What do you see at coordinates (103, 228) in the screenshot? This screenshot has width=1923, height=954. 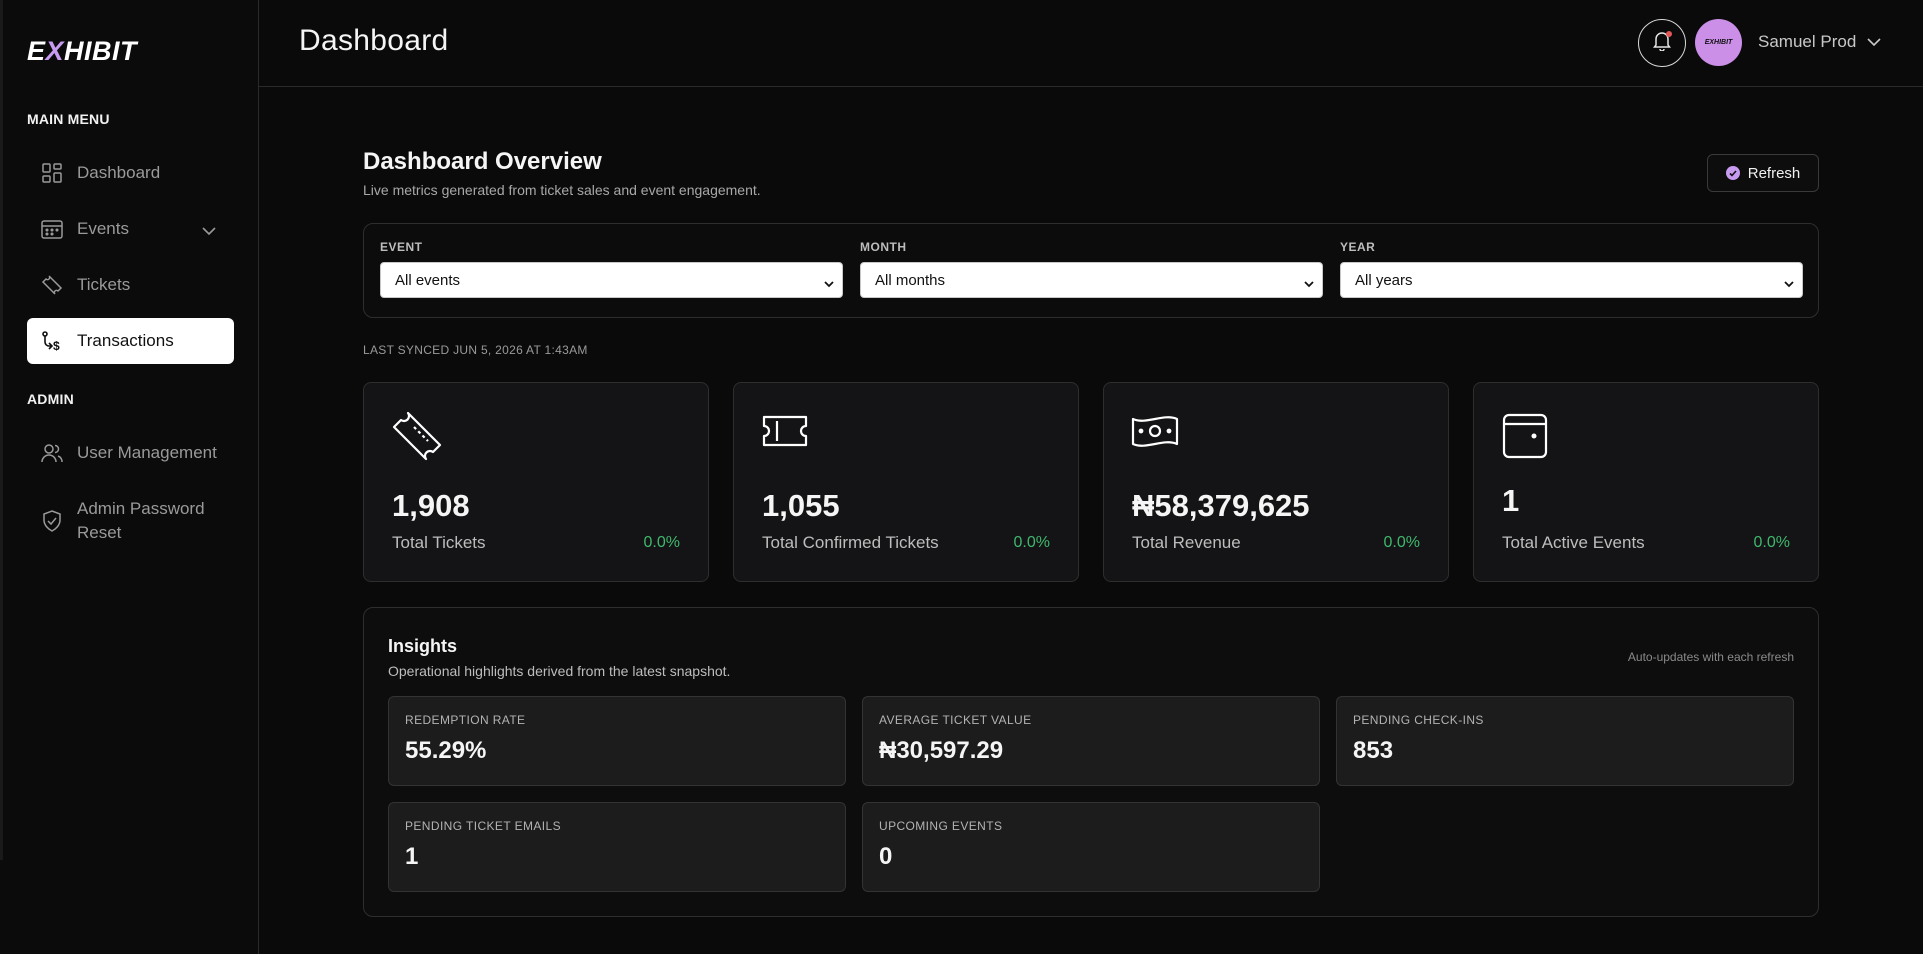 I see `sidebar-item-label: Events` at bounding box center [103, 228].